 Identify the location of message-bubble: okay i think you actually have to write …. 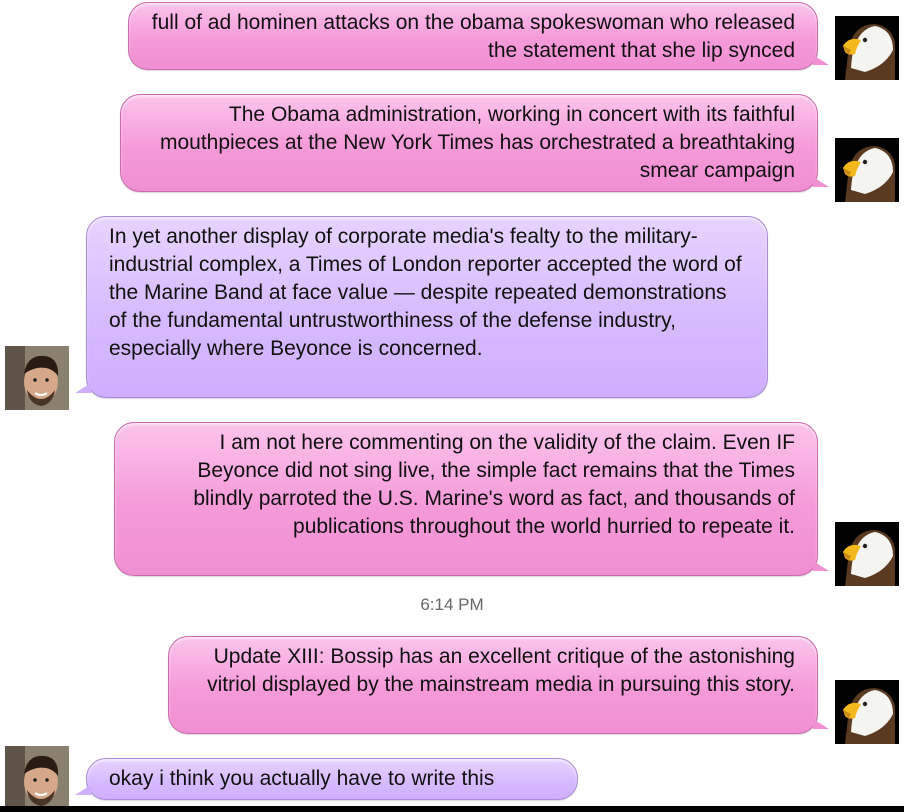
(326, 779).